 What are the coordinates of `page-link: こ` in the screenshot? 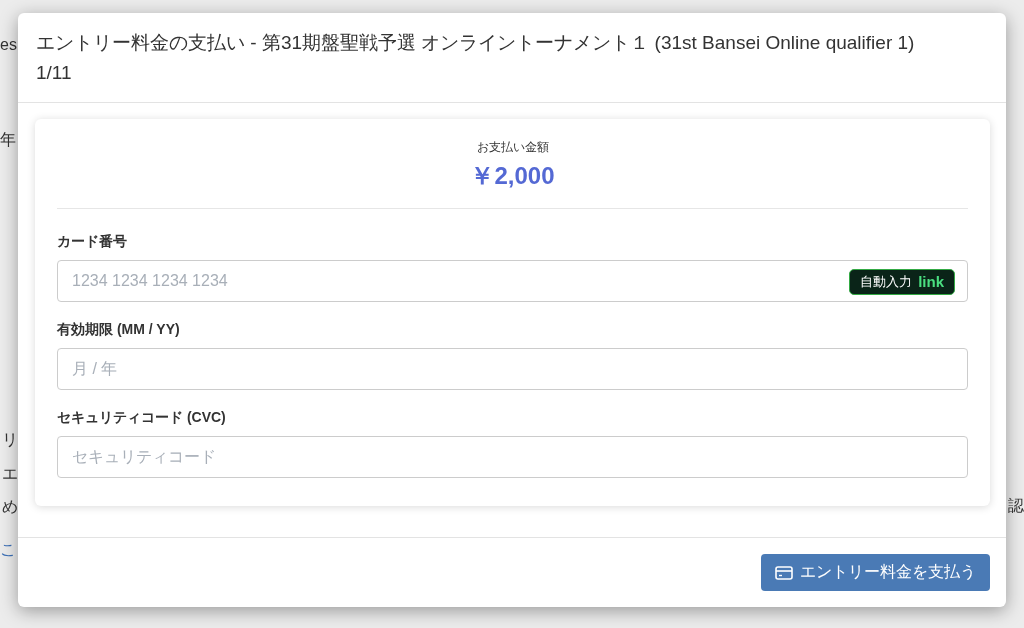 It's located at (8, 550).